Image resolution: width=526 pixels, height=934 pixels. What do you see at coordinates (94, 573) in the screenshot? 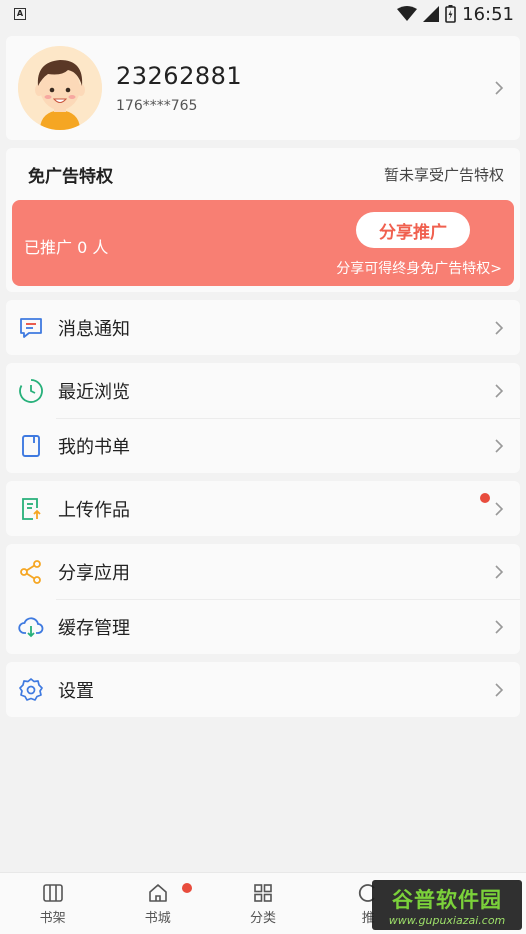
I see `menu-label-share-app: 分享应用` at bounding box center [94, 573].